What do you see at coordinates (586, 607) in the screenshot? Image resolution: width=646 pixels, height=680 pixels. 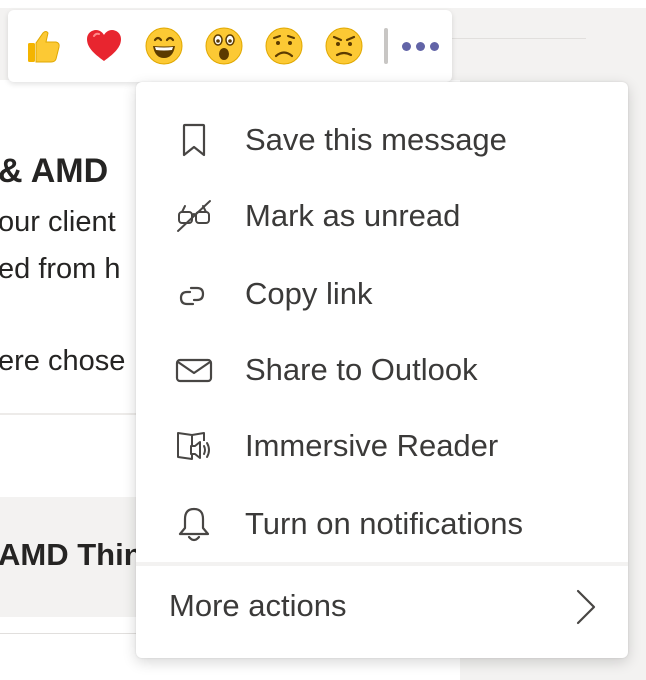 I see `chevron-right-icon` at bounding box center [586, 607].